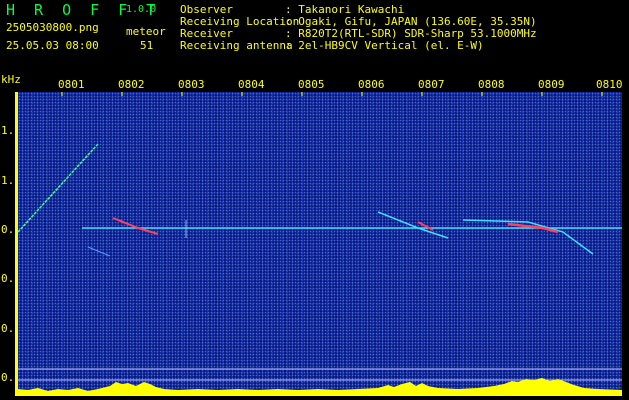 Image resolution: width=629 pixels, height=400 pixels. Describe the element at coordinates (147, 45) in the screenshot. I see `meteor-count: 51` at that location.